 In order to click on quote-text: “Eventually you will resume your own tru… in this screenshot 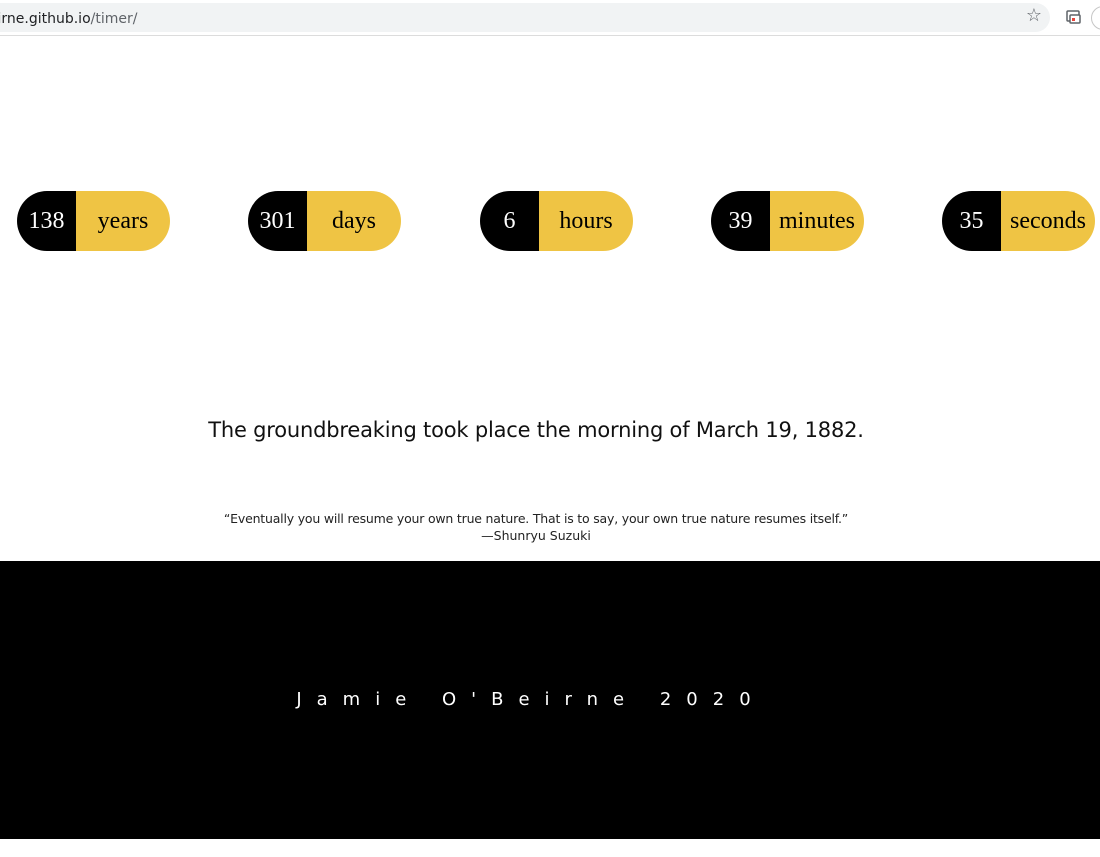, I will do `click(536, 518)`.